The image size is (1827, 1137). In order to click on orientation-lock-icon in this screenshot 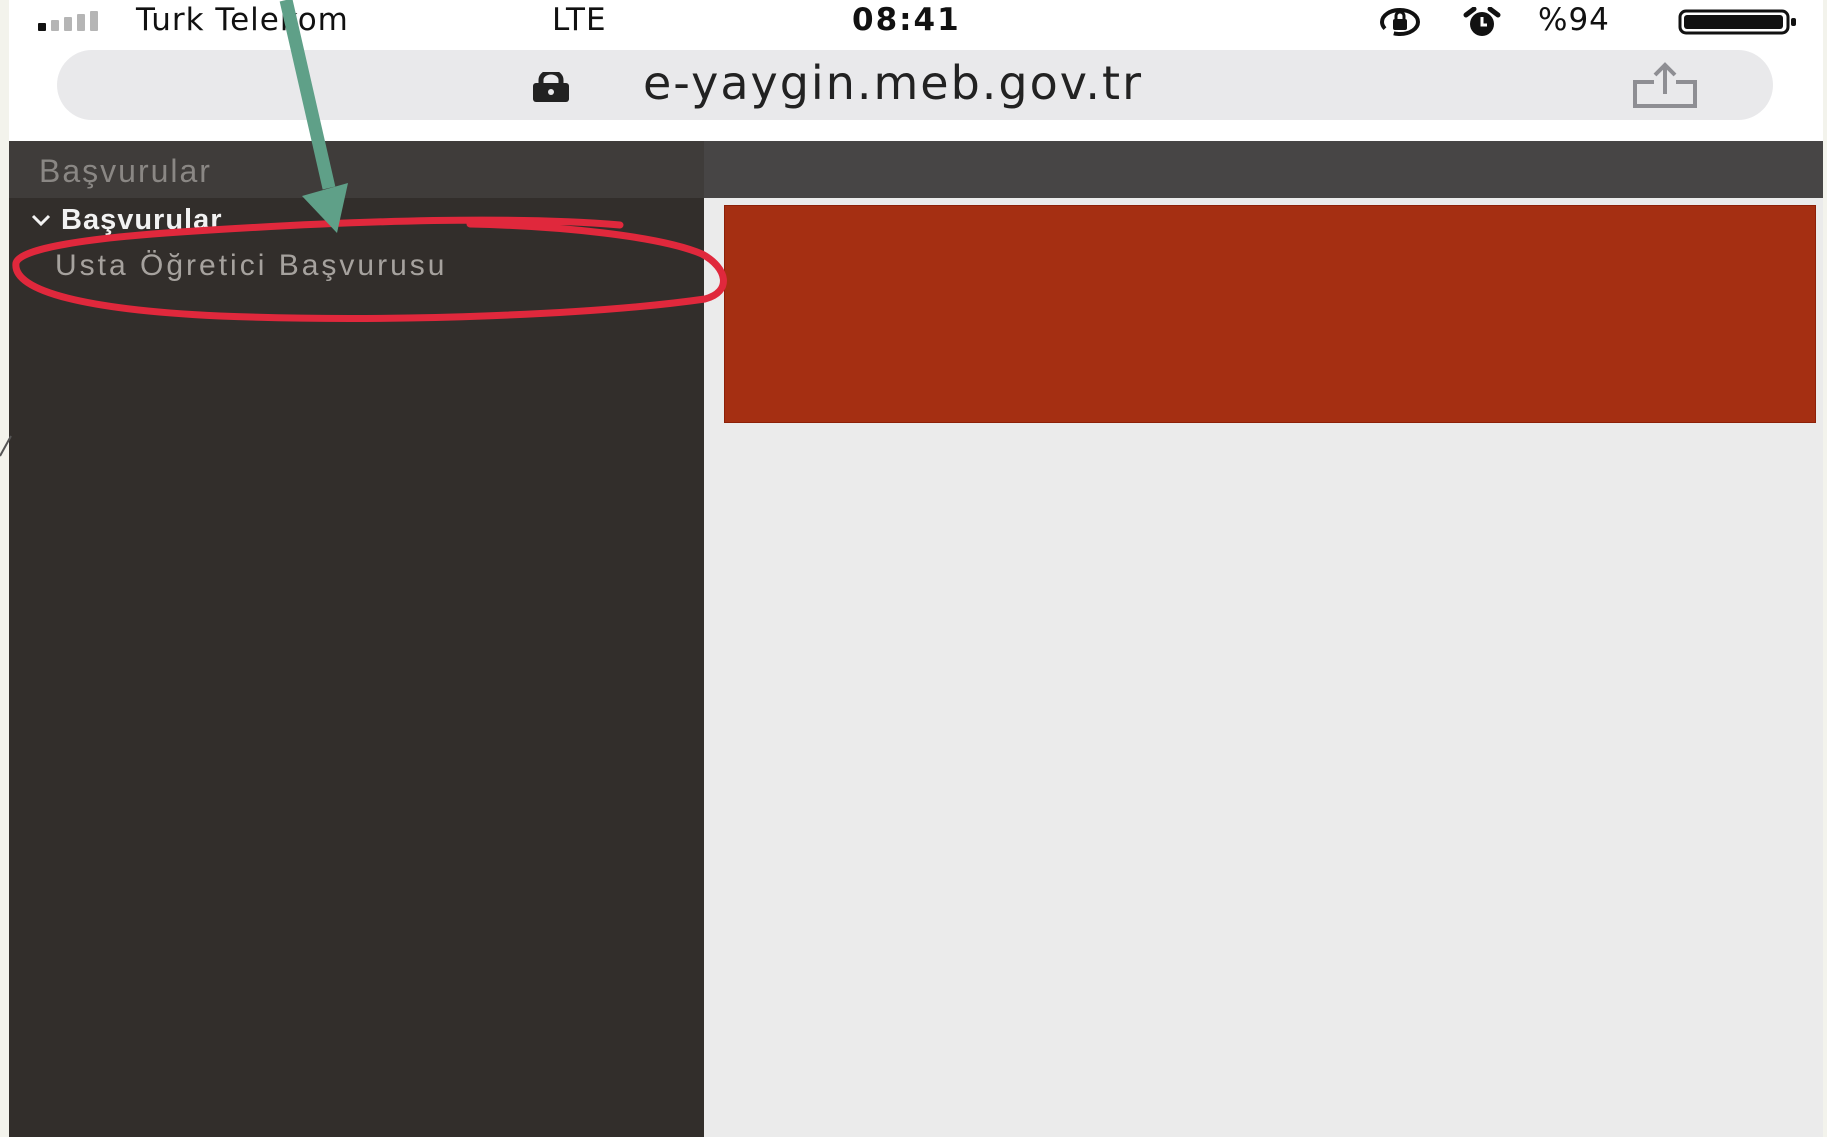, I will do `click(1400, 22)`.